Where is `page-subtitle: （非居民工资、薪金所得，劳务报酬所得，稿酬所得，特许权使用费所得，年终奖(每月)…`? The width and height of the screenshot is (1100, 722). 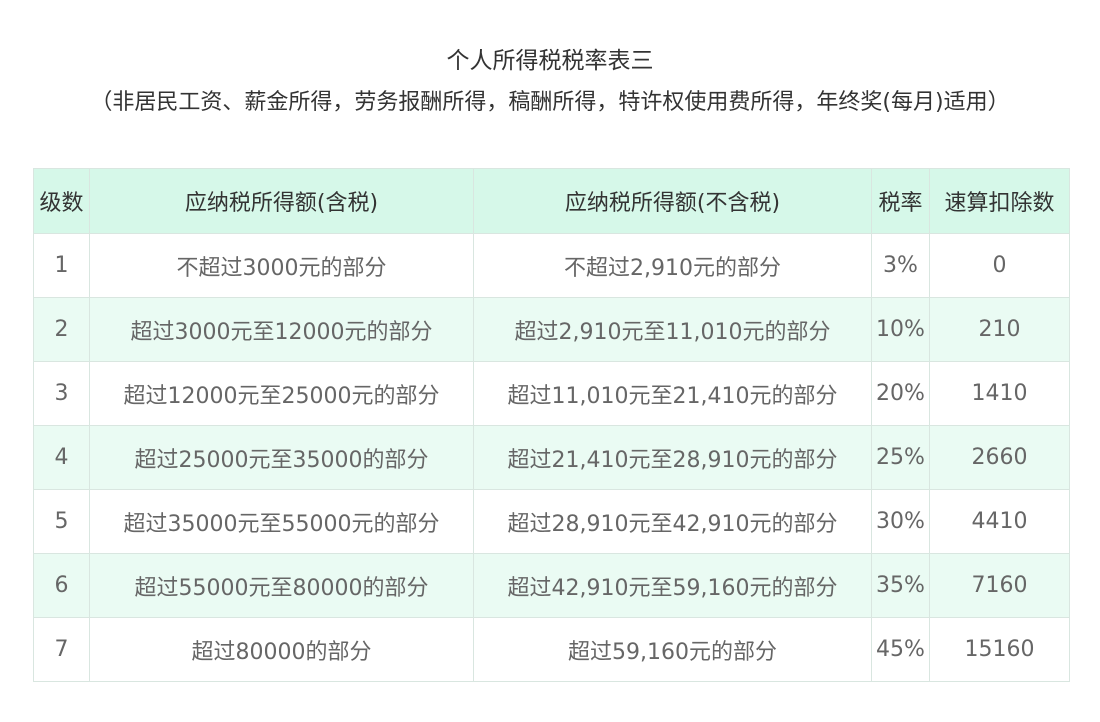
page-subtitle: （非居民工资、薪金所得，劳务报酬所得，稿酬所得，特许权使用费所得，年终奖(每月)… is located at coordinates (550, 102).